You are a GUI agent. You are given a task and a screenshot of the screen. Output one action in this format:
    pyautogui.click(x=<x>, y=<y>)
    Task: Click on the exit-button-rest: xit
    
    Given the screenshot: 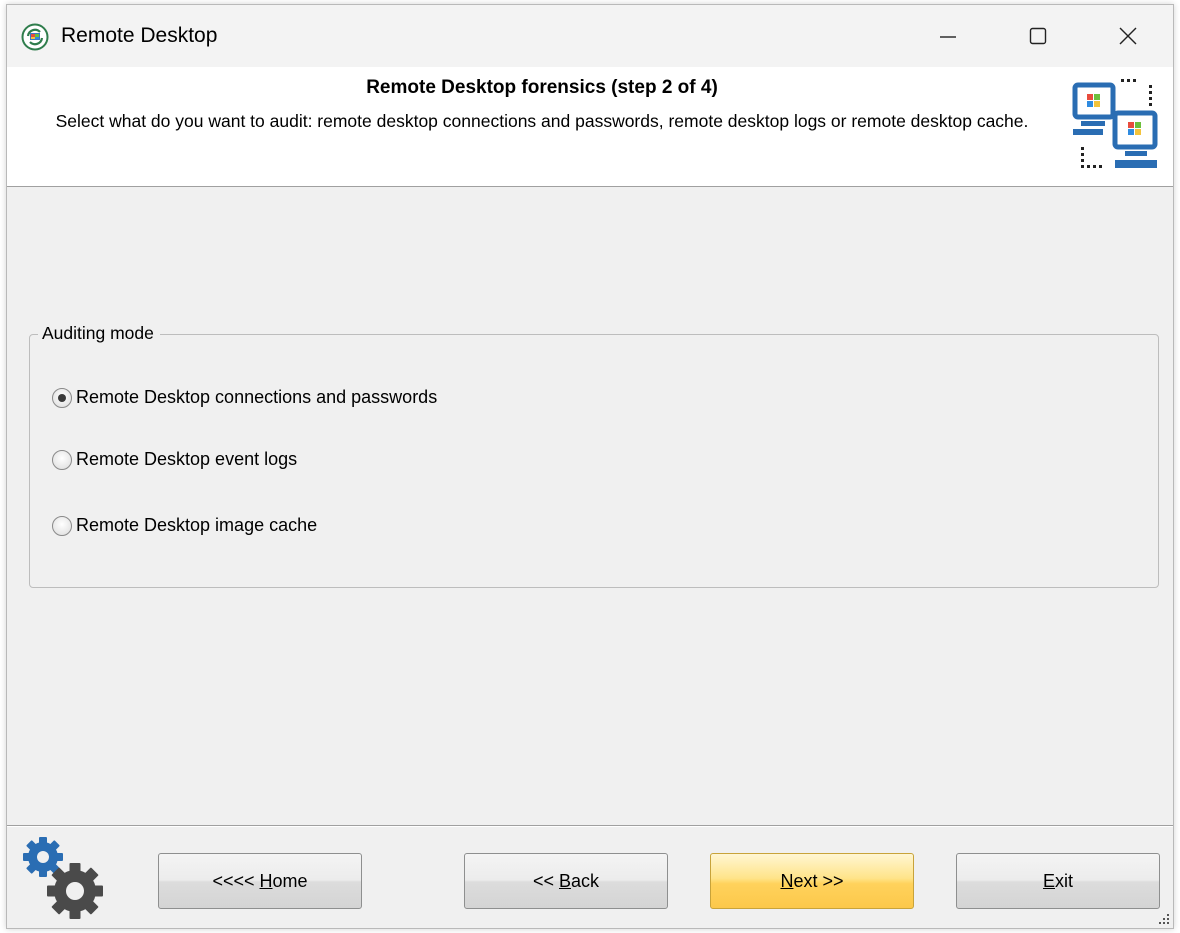 What is the action you would take?
    pyautogui.click(x=1064, y=880)
    